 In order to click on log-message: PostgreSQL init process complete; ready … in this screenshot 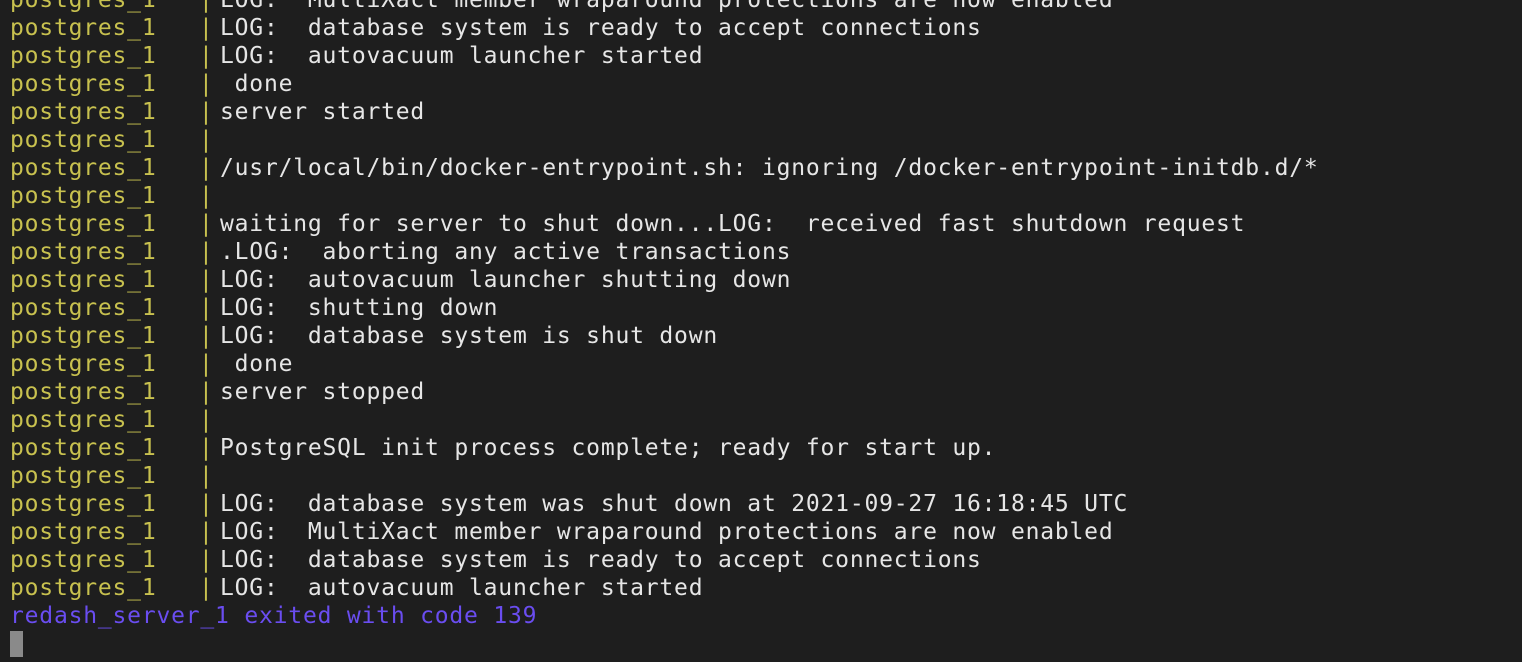, I will do `click(608, 448)`.